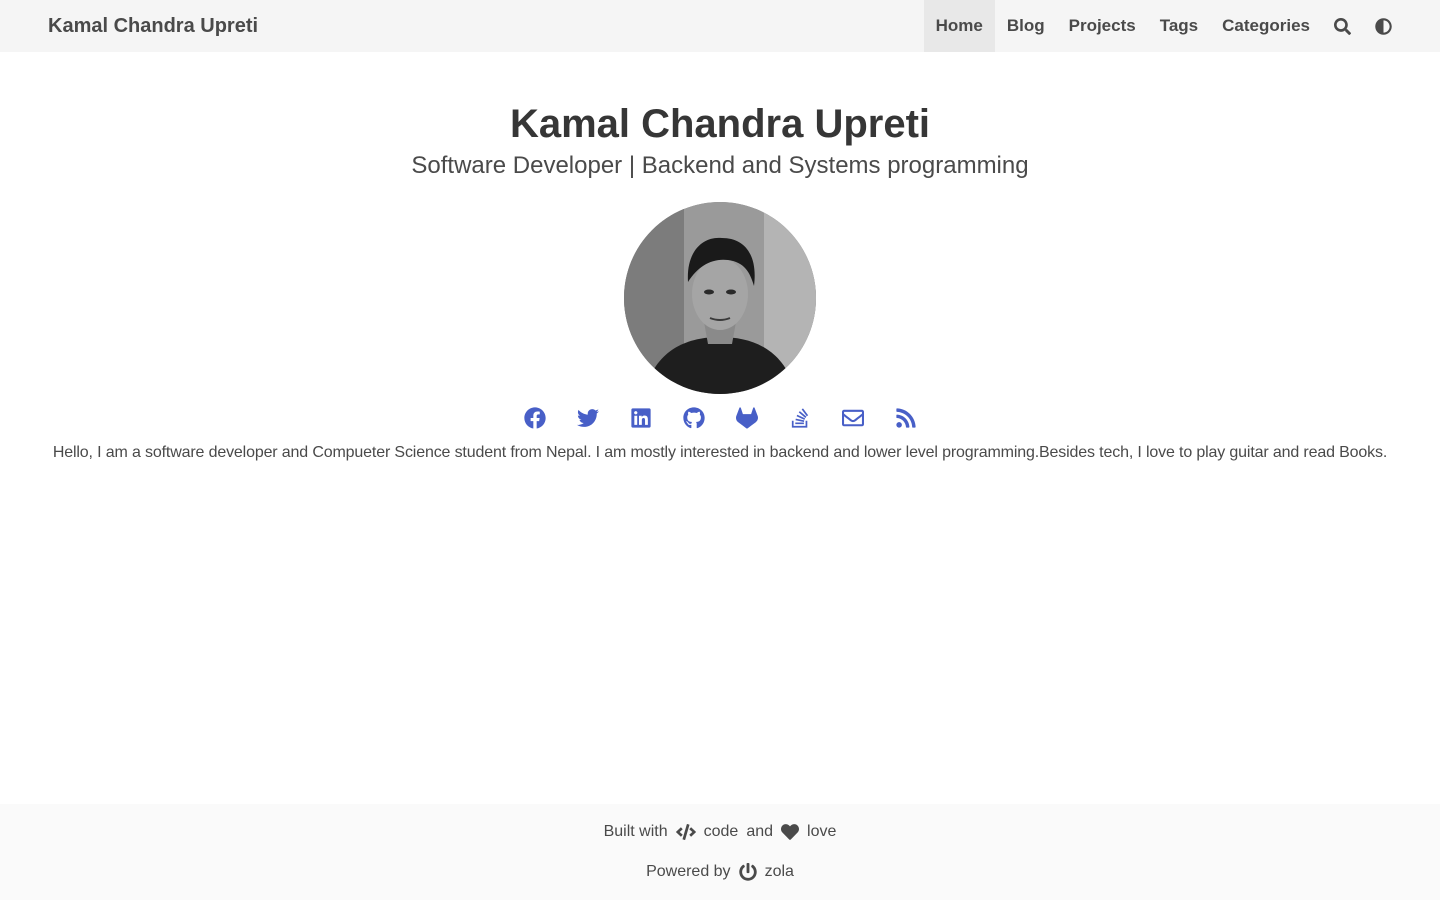 This screenshot has width=1440, height=900. Describe the element at coordinates (1026, 26) in the screenshot. I see `nav-item-blog: Blog` at that location.